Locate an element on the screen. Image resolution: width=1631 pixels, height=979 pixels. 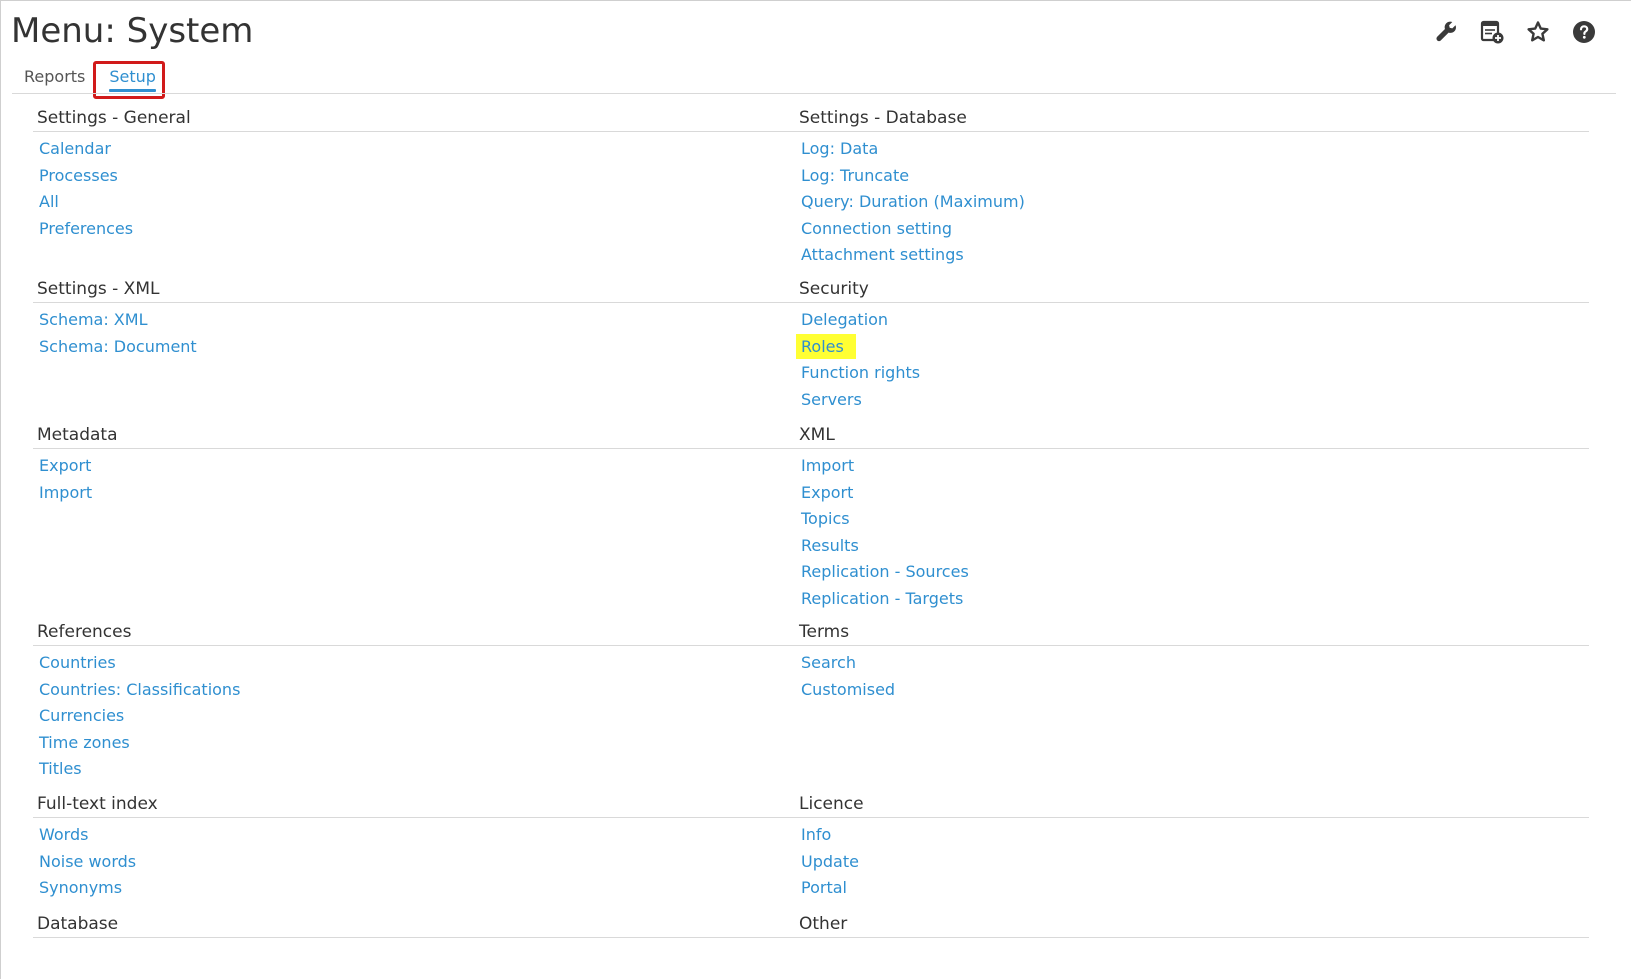
link-preferences: Preferences is located at coordinates (426, 229).